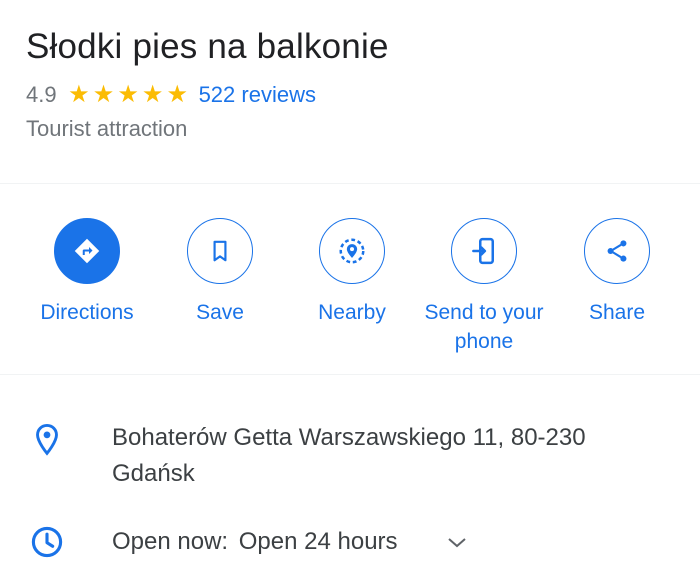  I want to click on nearby-label: Nearby, so click(352, 312).